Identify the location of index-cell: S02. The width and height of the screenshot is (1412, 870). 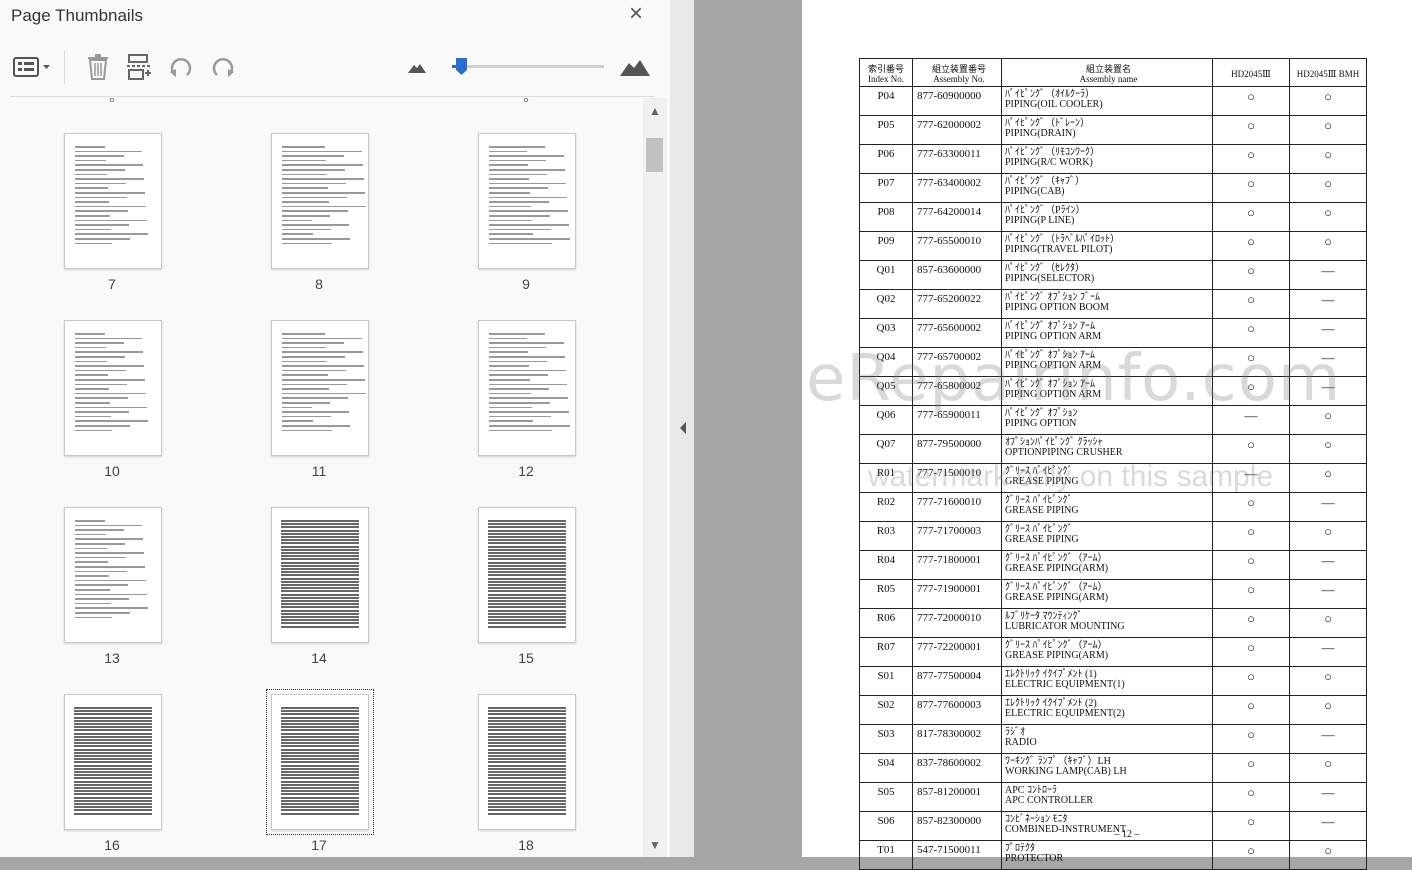
(886, 710).